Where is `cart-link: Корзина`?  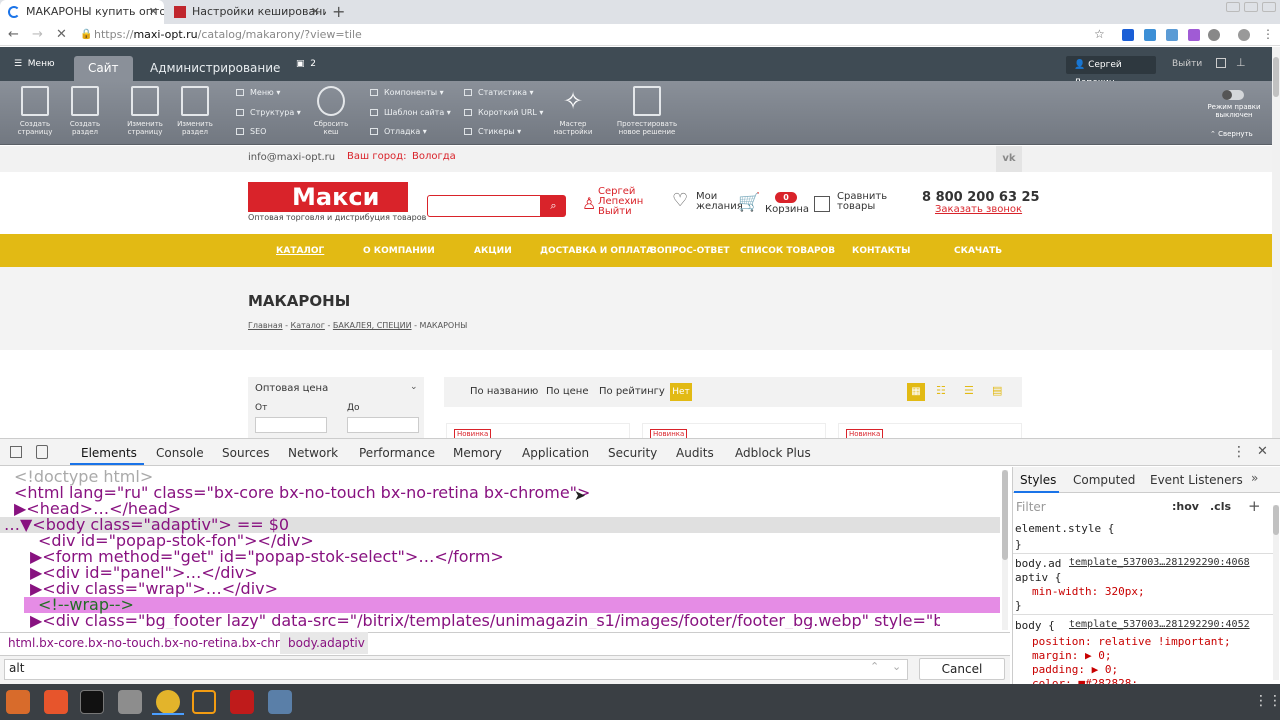 cart-link: Корзина is located at coordinates (787, 209).